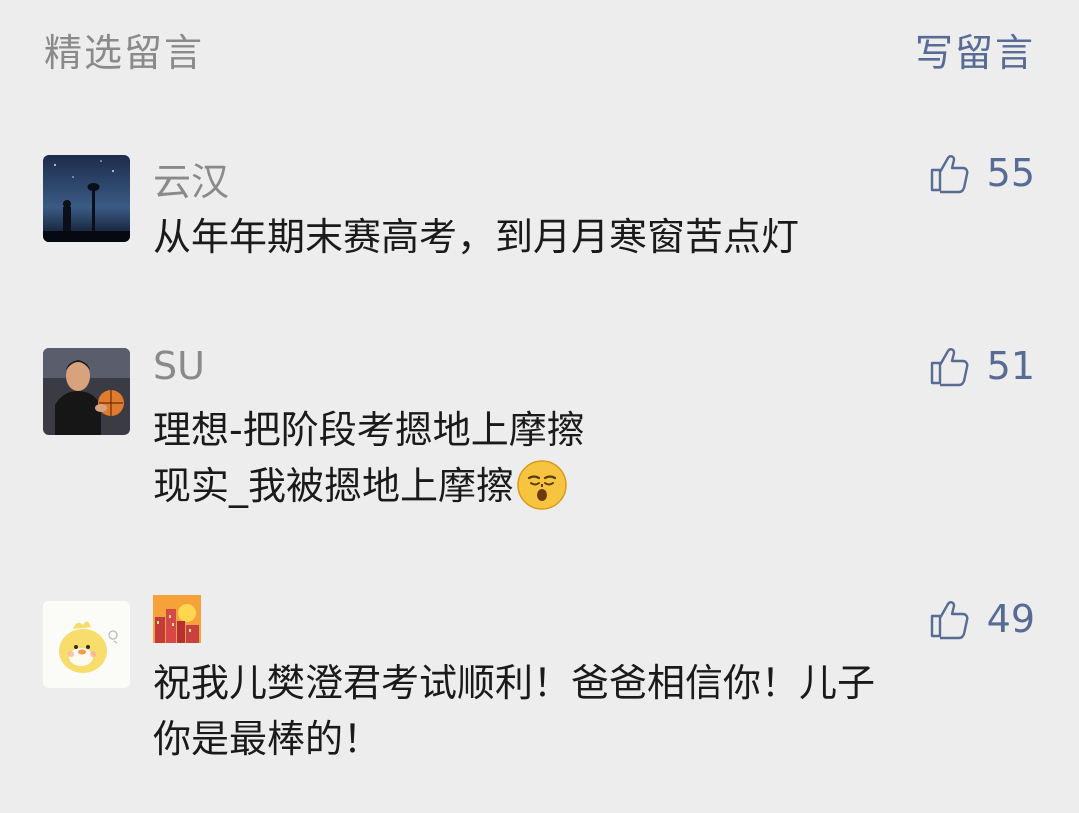  Describe the element at coordinates (1010, 366) in the screenshot. I see `like-count: 51` at that location.